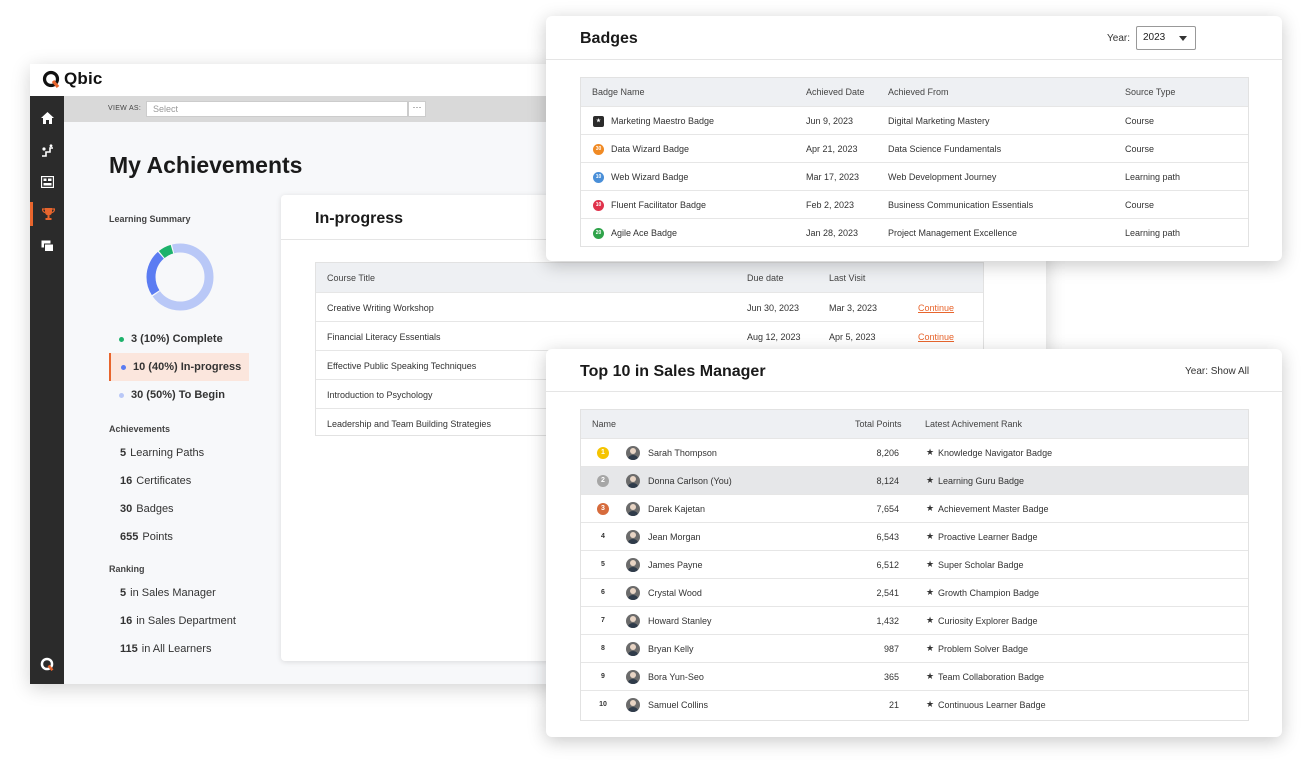  What do you see at coordinates (168, 593) in the screenshot?
I see `rank-sales-manager: 5 in Sales Manager` at bounding box center [168, 593].